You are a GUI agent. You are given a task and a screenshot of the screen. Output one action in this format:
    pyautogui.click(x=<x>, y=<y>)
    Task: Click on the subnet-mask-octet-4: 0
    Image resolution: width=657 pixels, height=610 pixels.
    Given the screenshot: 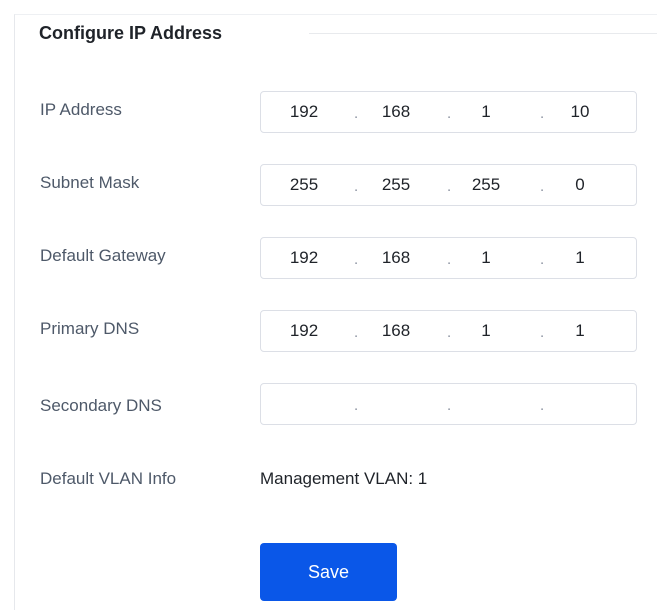 What is the action you would take?
    pyautogui.click(x=580, y=185)
    